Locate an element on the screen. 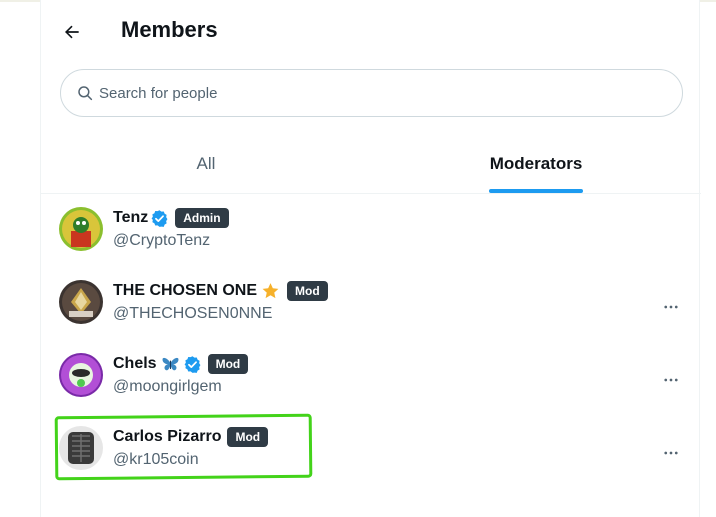  member-name: Tenz is located at coordinates (130, 218).